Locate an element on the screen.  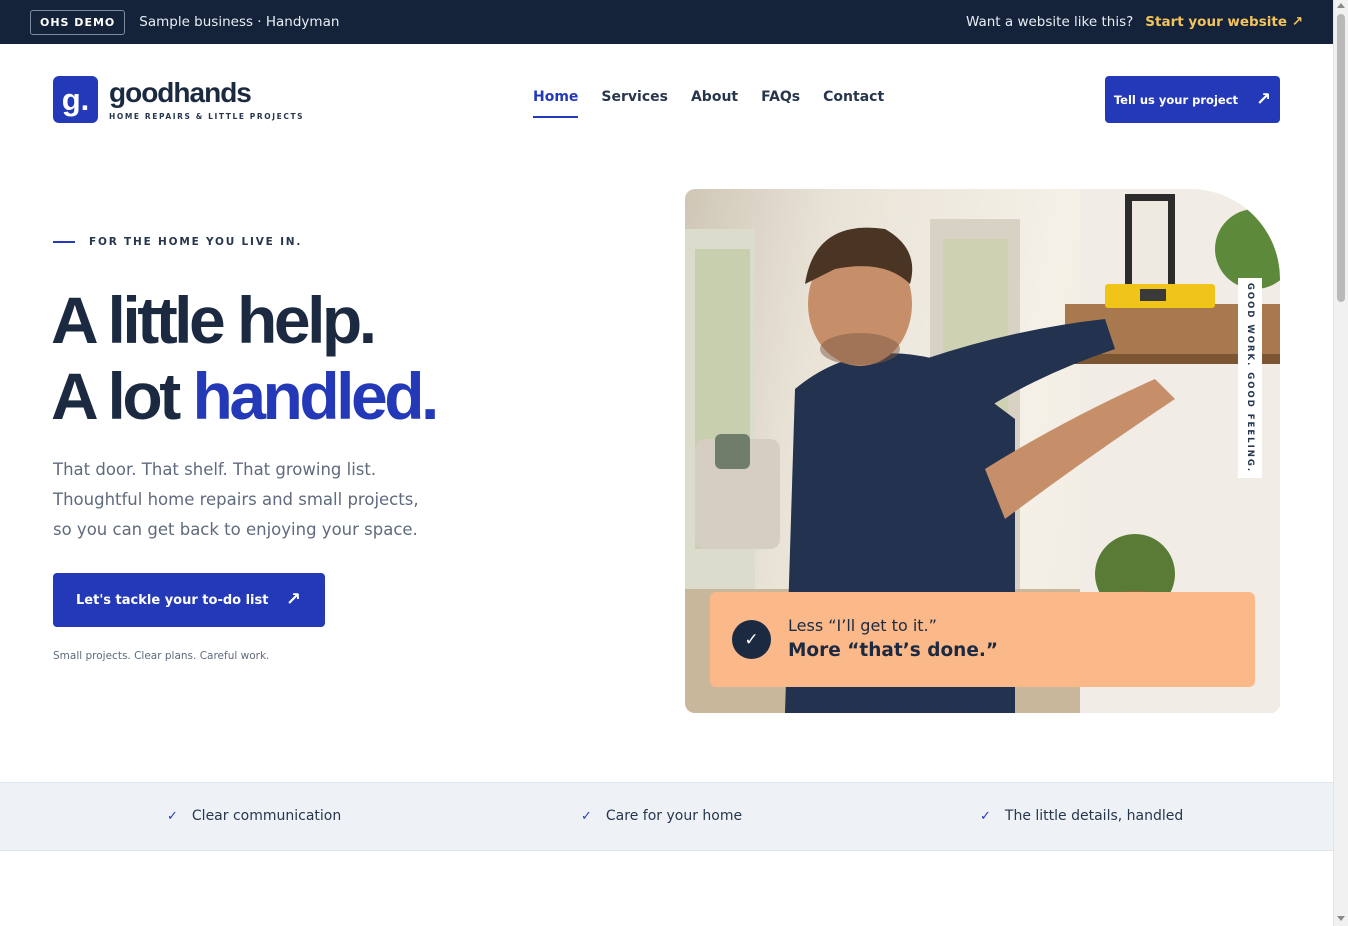
tell-us-project-label: Tell us your project is located at coordinates (1176, 99).